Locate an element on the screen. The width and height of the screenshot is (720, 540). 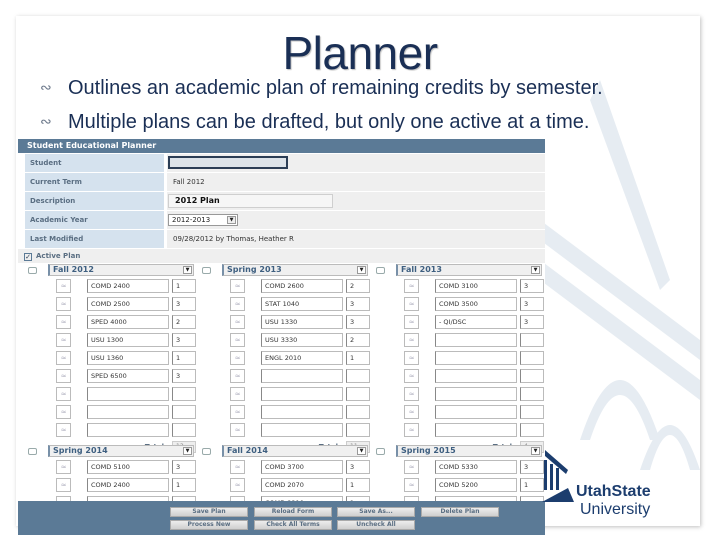
course-input: COMD 5200 is located at coordinates (476, 485).